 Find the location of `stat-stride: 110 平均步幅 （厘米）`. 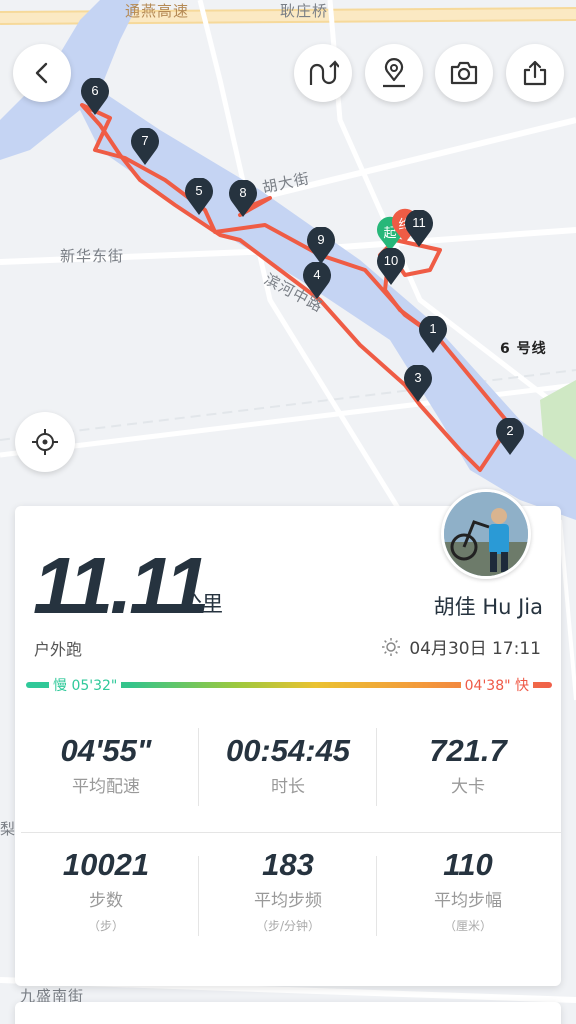

stat-stride: 110 平均步幅 （厘米） is located at coordinates (468, 891).